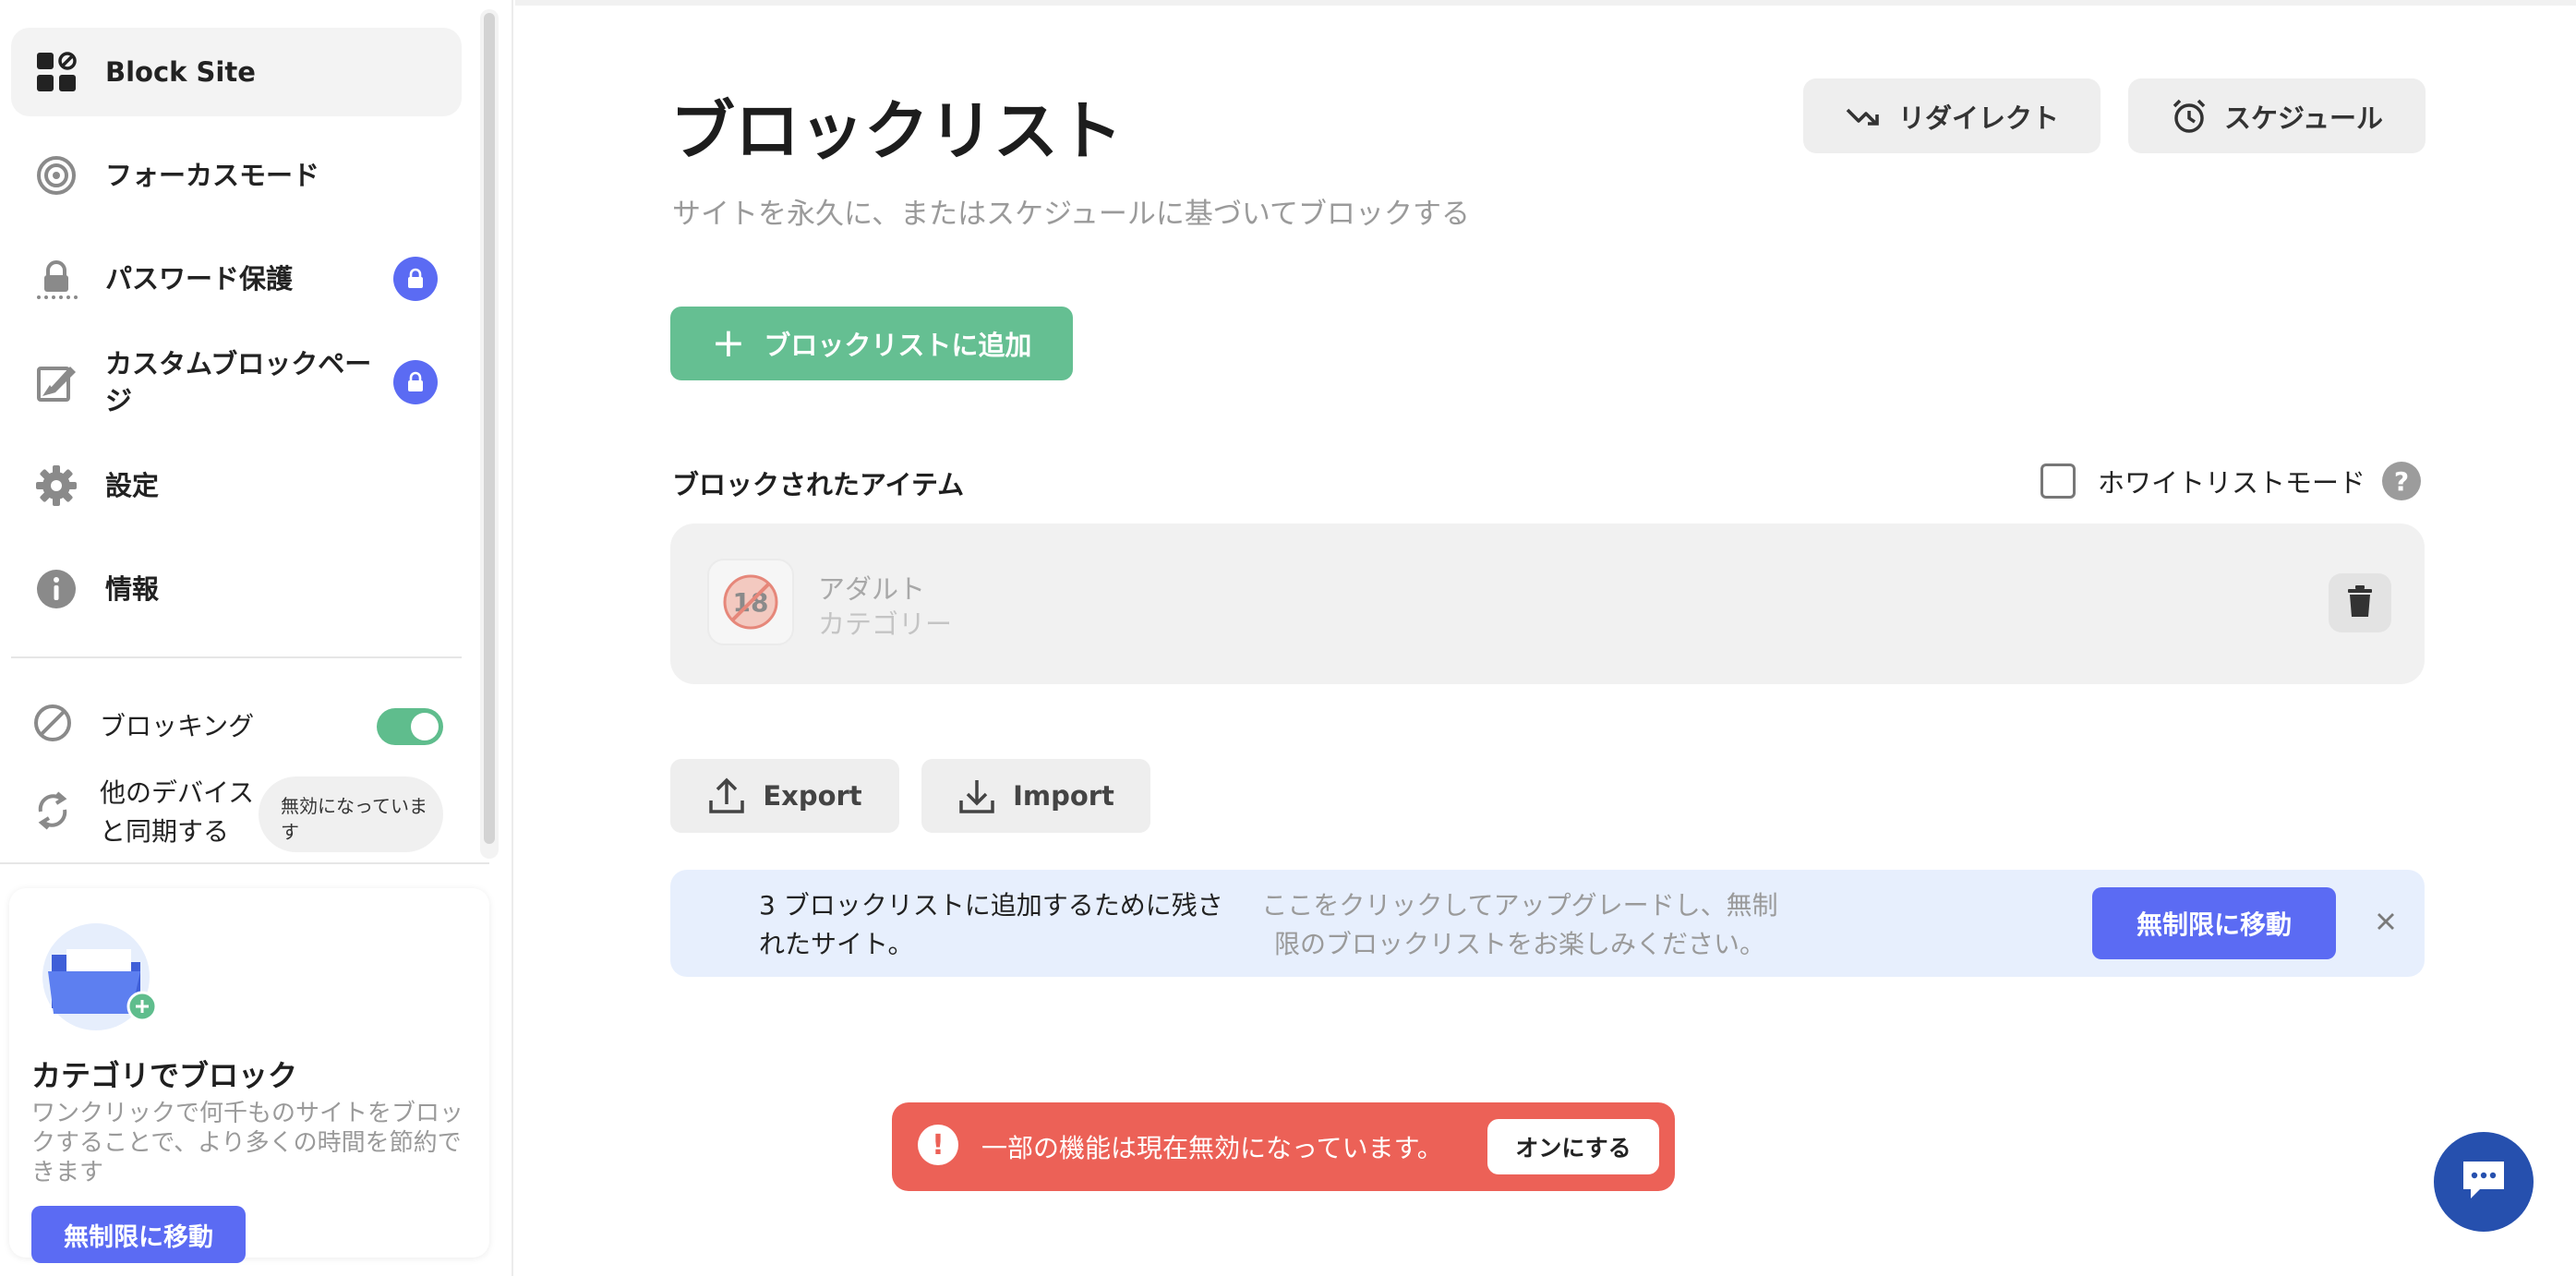 The width and height of the screenshot is (2576, 1276). What do you see at coordinates (132, 485) in the screenshot?
I see `sidebar-item-label: 設定` at bounding box center [132, 485].